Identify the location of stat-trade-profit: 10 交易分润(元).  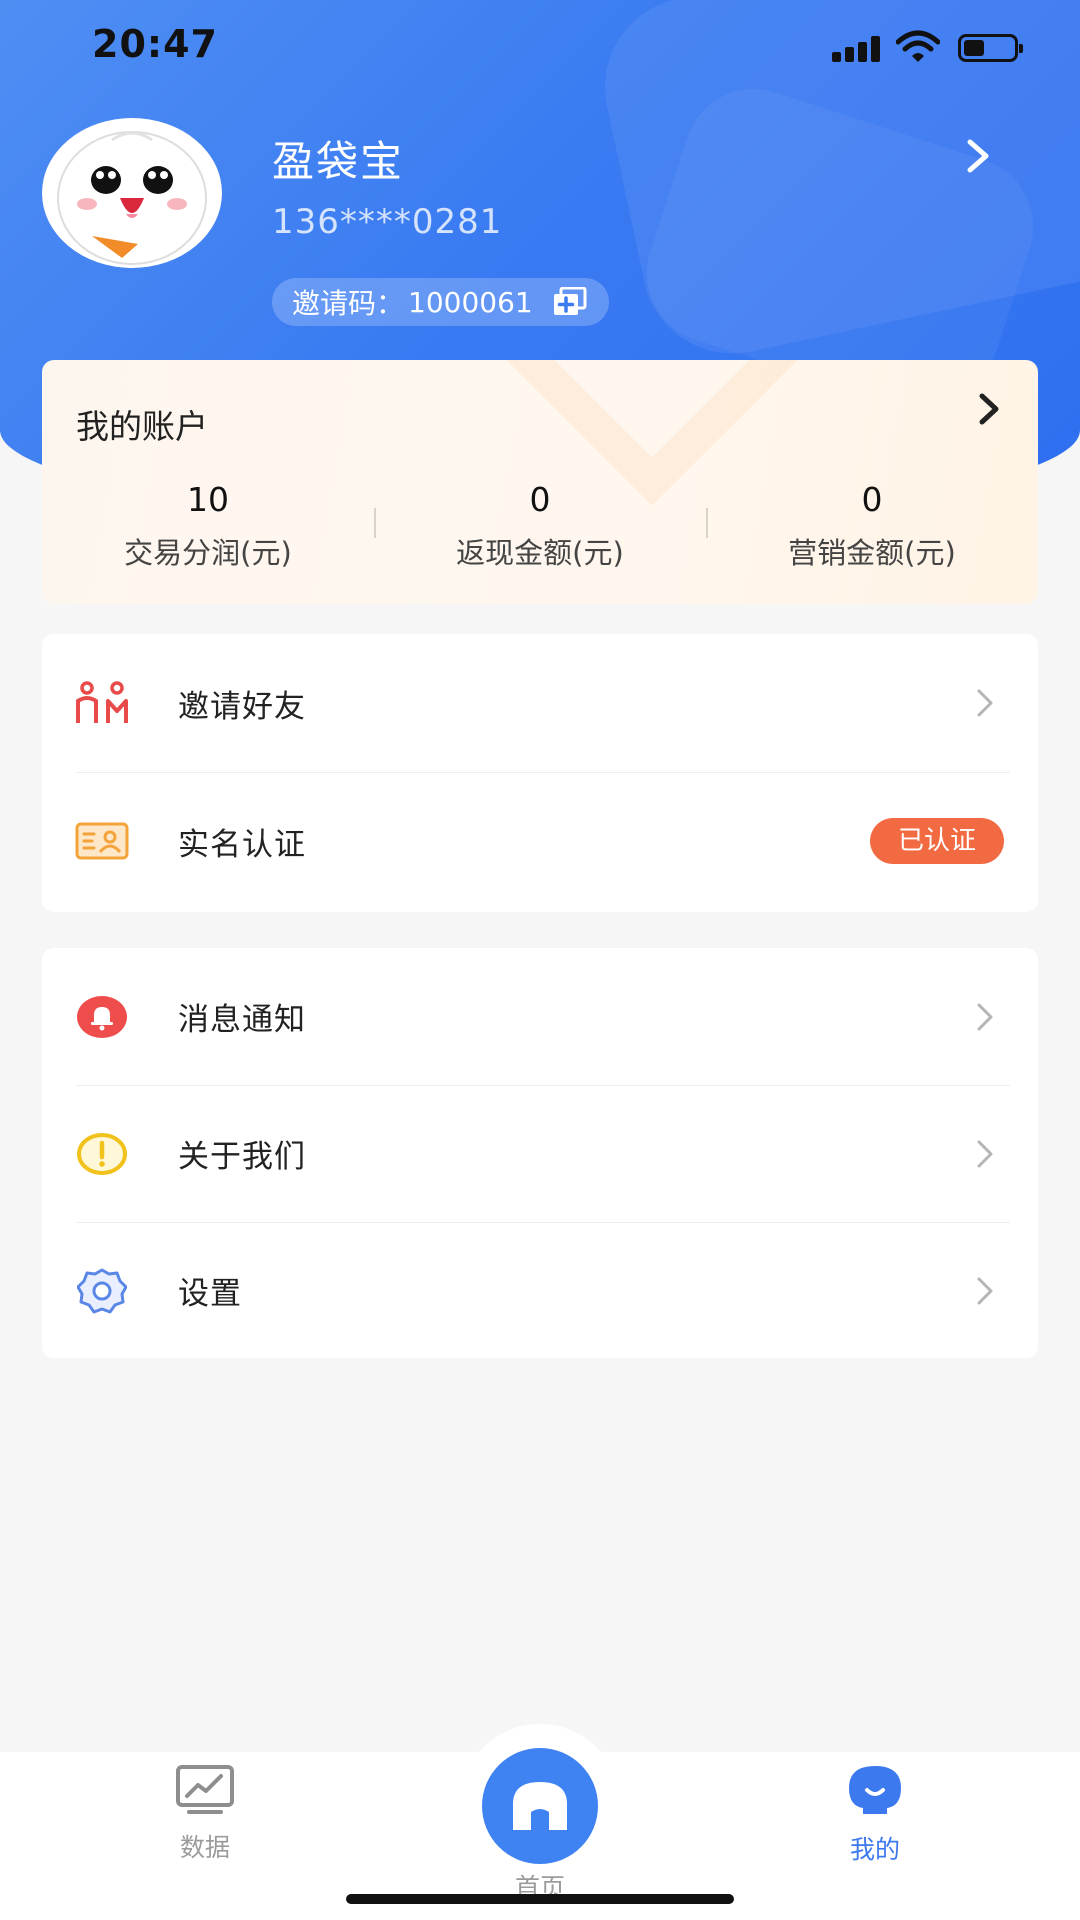
(208, 527).